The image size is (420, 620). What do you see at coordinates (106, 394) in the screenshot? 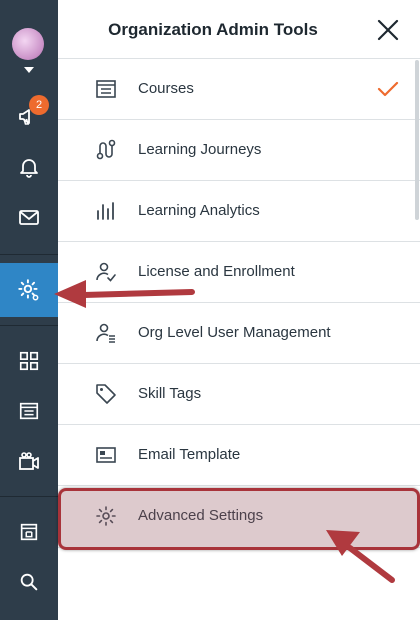
I see `tag-icon` at bounding box center [106, 394].